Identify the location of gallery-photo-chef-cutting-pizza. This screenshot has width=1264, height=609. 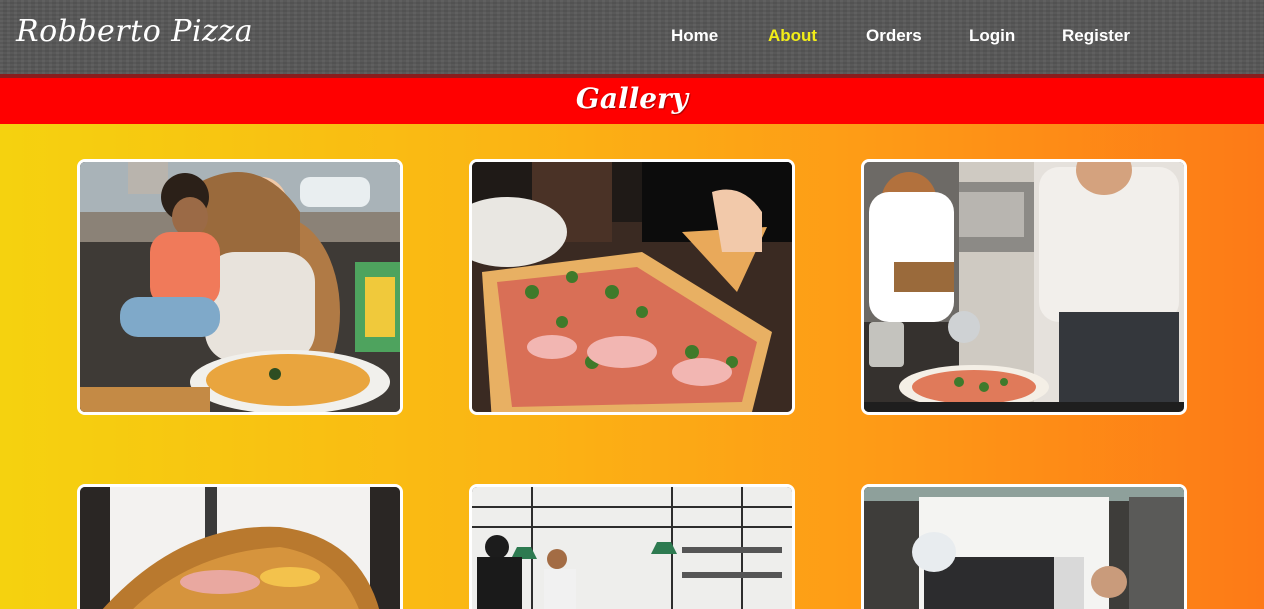
(1024, 287).